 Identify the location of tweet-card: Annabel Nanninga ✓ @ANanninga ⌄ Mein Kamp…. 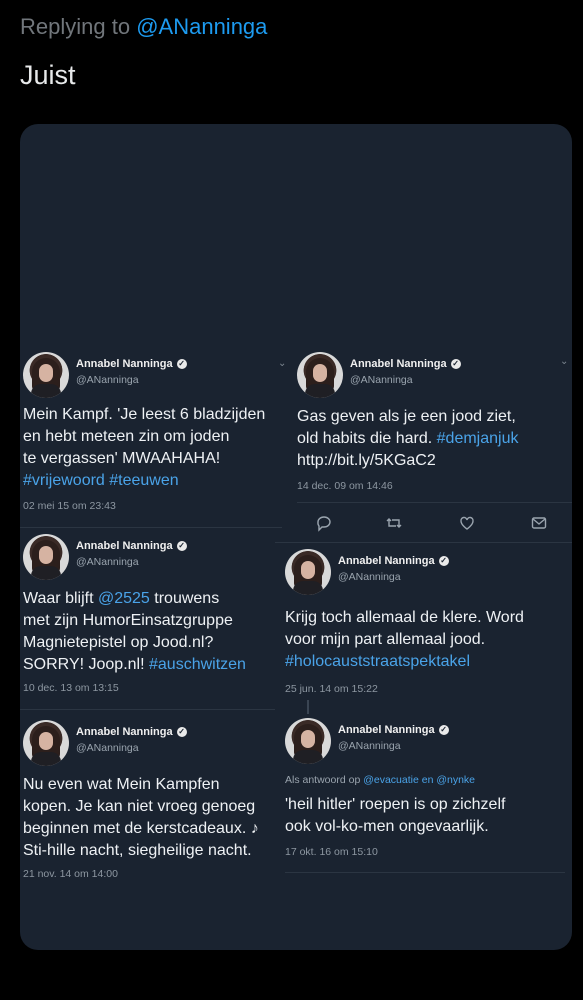
(155, 437).